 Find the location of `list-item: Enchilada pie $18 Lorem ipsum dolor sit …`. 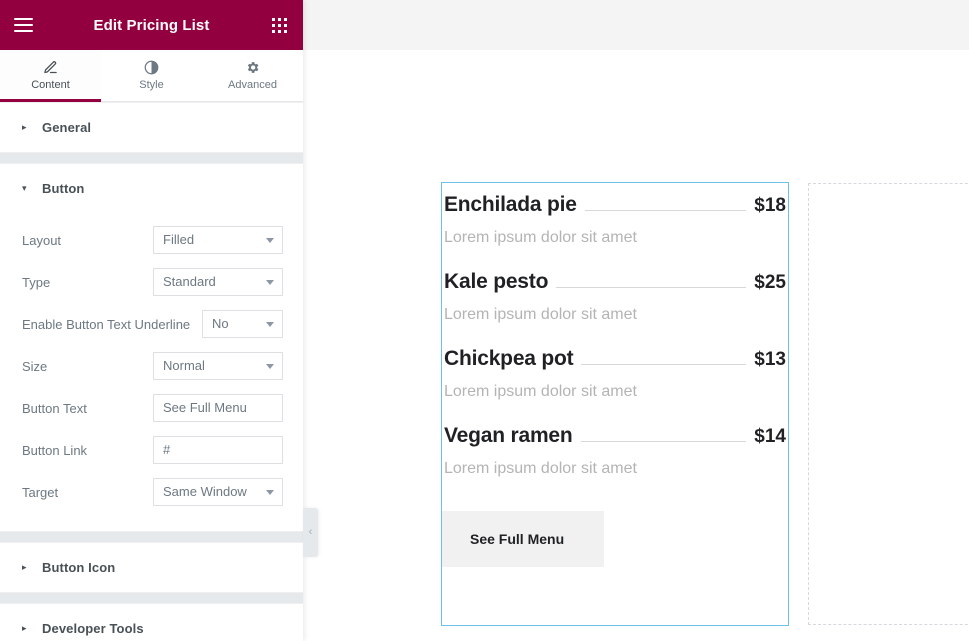

list-item: Enchilada pie $18 Lorem ipsum dolor sit … is located at coordinates (615, 220).